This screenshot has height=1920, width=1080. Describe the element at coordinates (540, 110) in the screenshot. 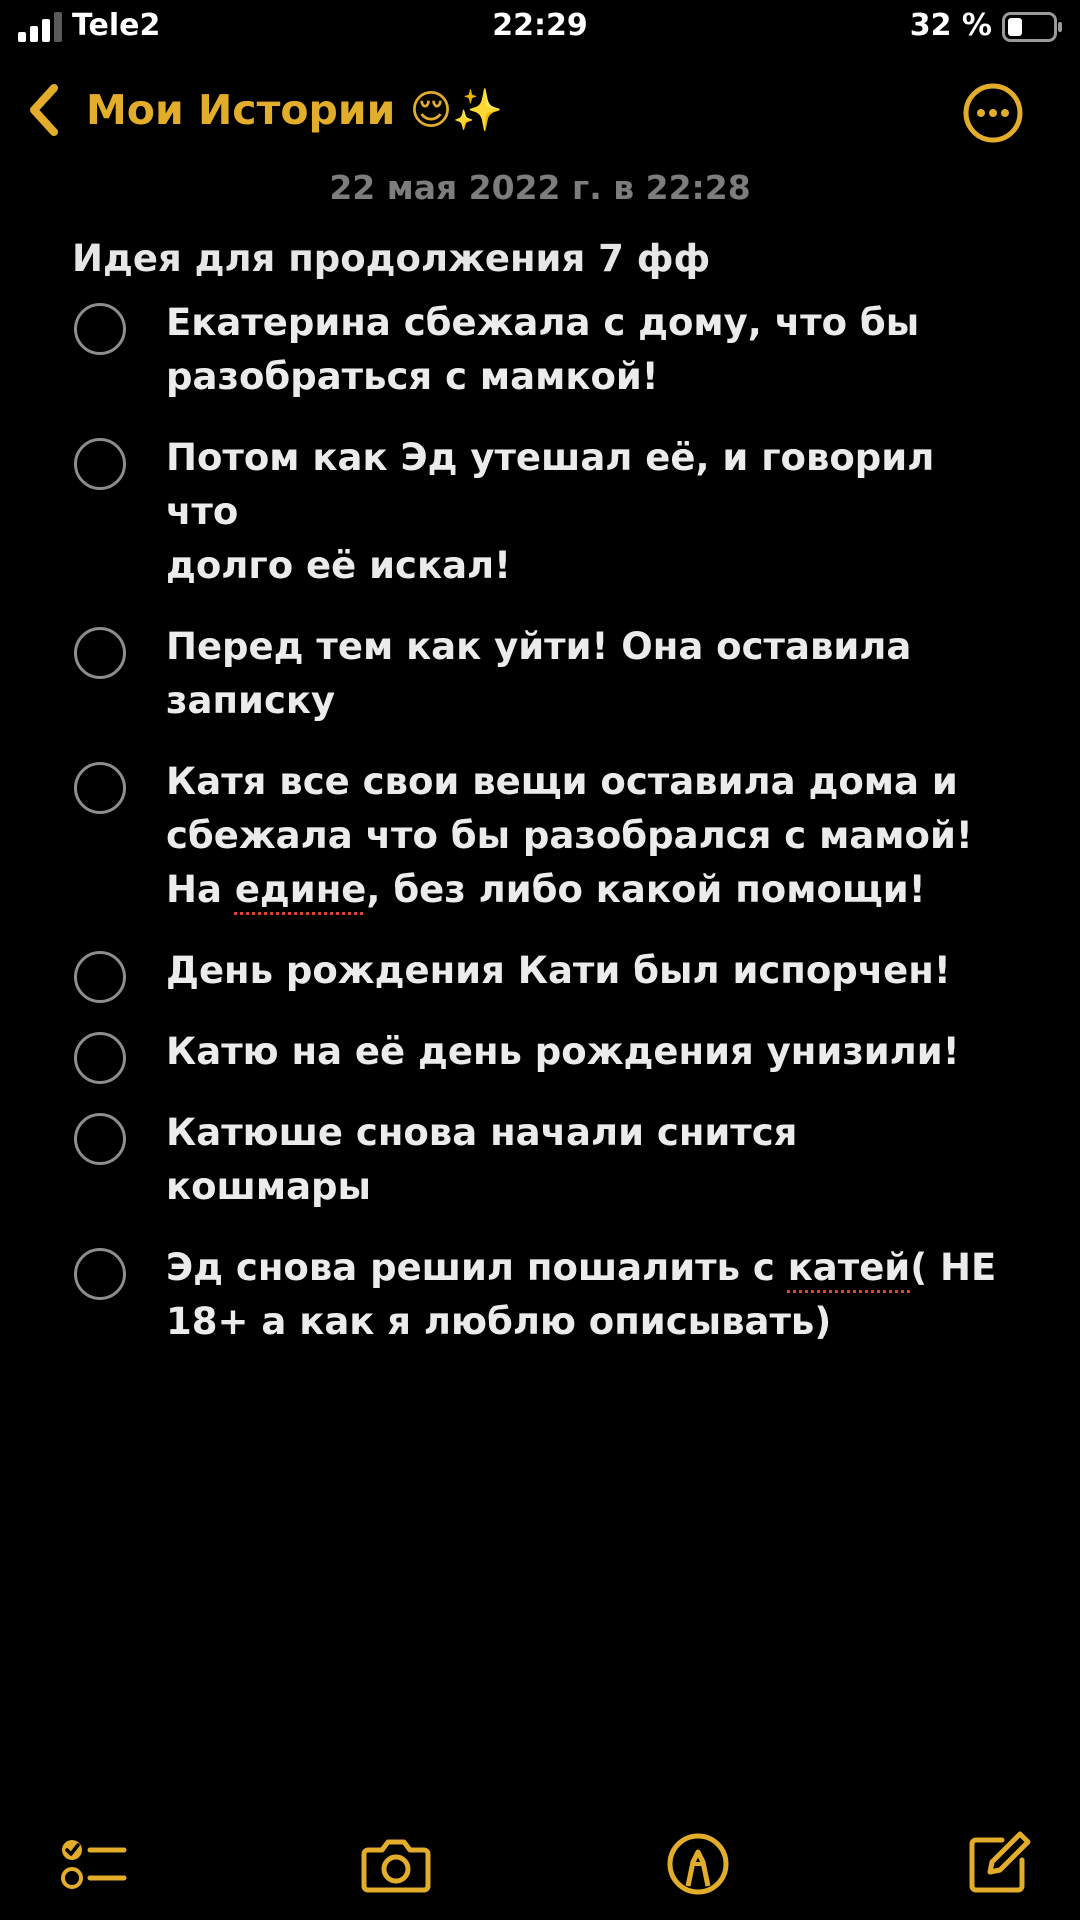

I see `navigation-bar: Мои Истории 😌✨` at that location.